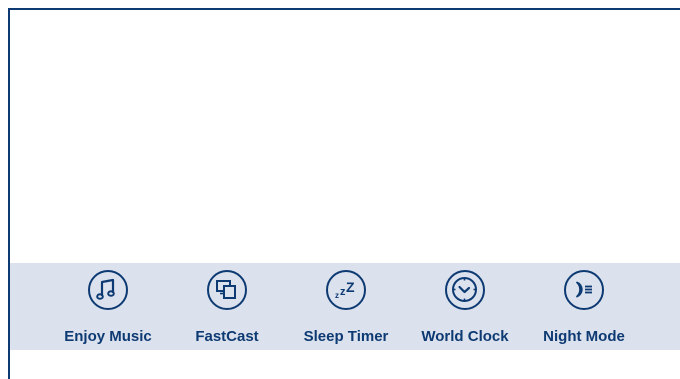  I want to click on app-item-enjoy-music: Enjoy Music, so click(108, 310).